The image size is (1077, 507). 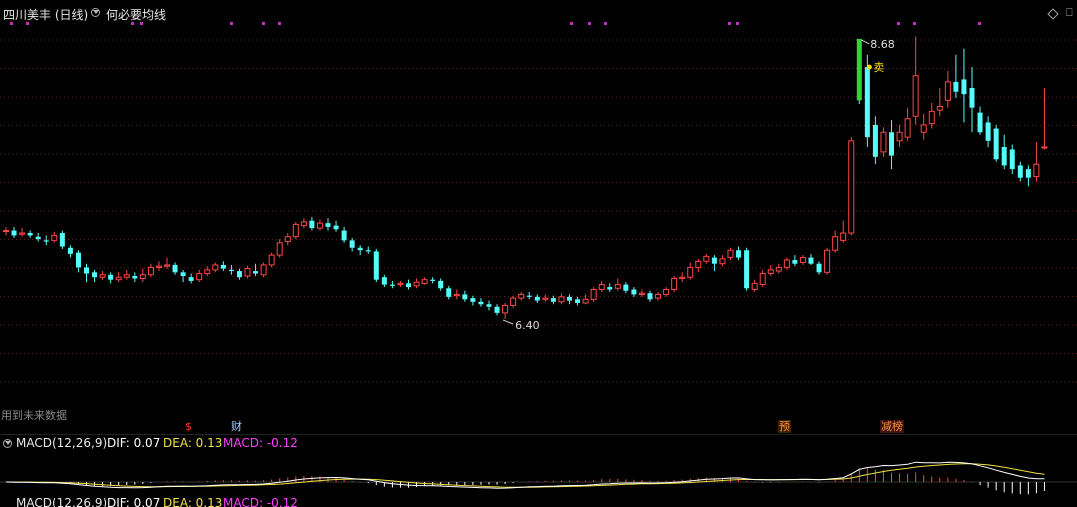 What do you see at coordinates (236, 426) in the screenshot?
I see `event-marker-finance: 财` at bounding box center [236, 426].